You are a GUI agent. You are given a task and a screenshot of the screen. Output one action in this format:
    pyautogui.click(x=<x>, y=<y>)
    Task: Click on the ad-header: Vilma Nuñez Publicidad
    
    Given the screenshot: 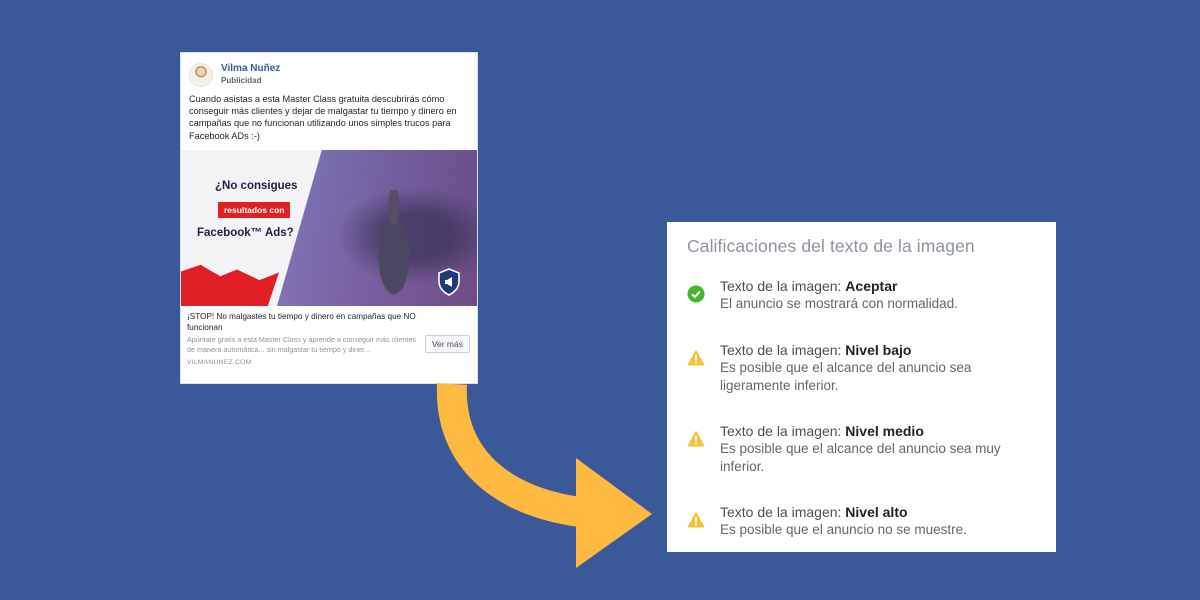 What is the action you would take?
    pyautogui.click(x=329, y=71)
    